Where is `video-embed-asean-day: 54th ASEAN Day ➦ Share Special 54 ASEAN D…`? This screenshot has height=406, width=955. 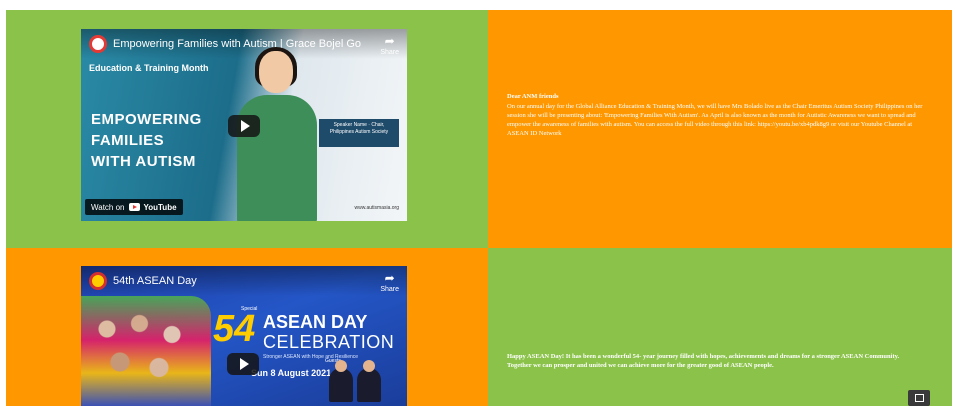
video-embed-asean-day: 54th ASEAN Day ➦ Share Special 54 ASEAN D… is located at coordinates (244, 336).